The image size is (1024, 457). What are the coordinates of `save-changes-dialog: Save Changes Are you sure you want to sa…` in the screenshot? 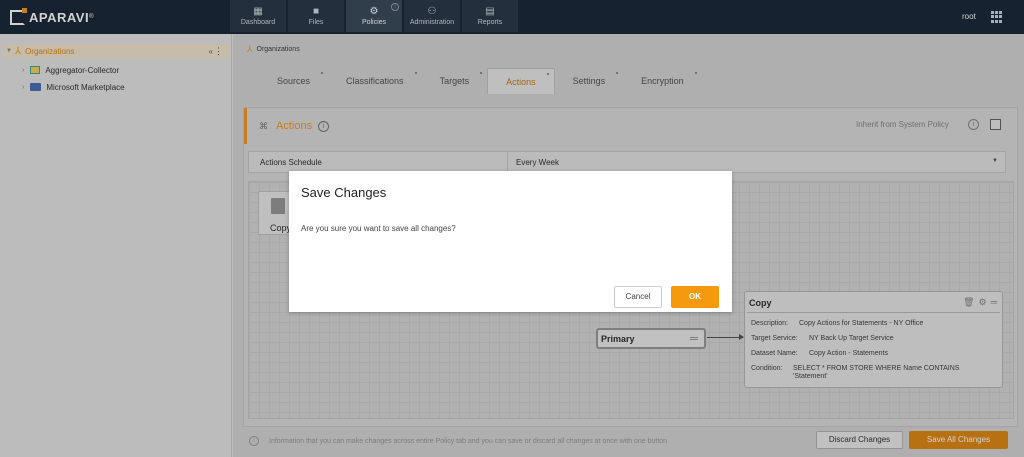 It's located at (510, 241).